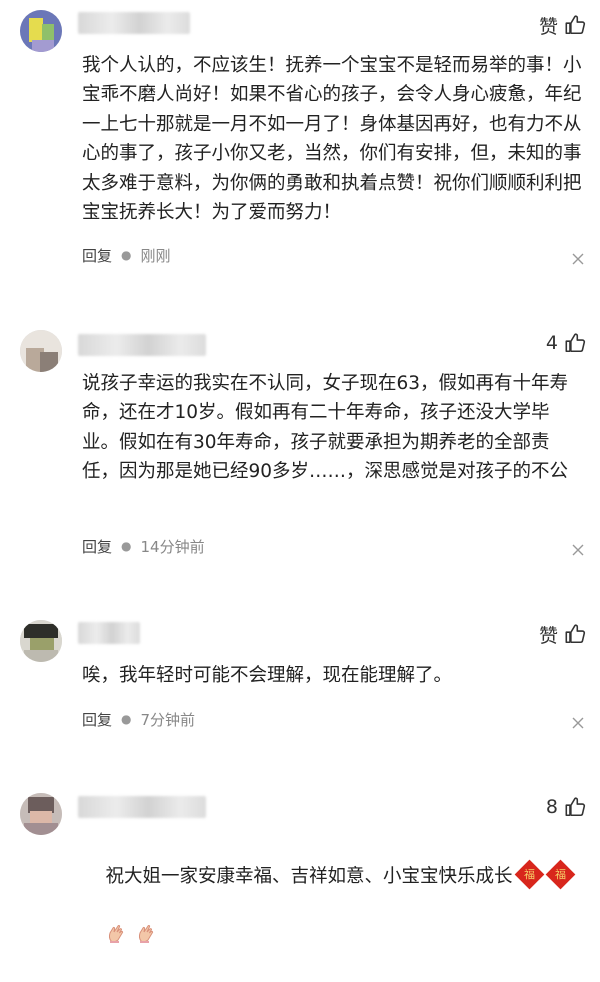  I want to click on timestamp: 14分钟前, so click(172, 546).